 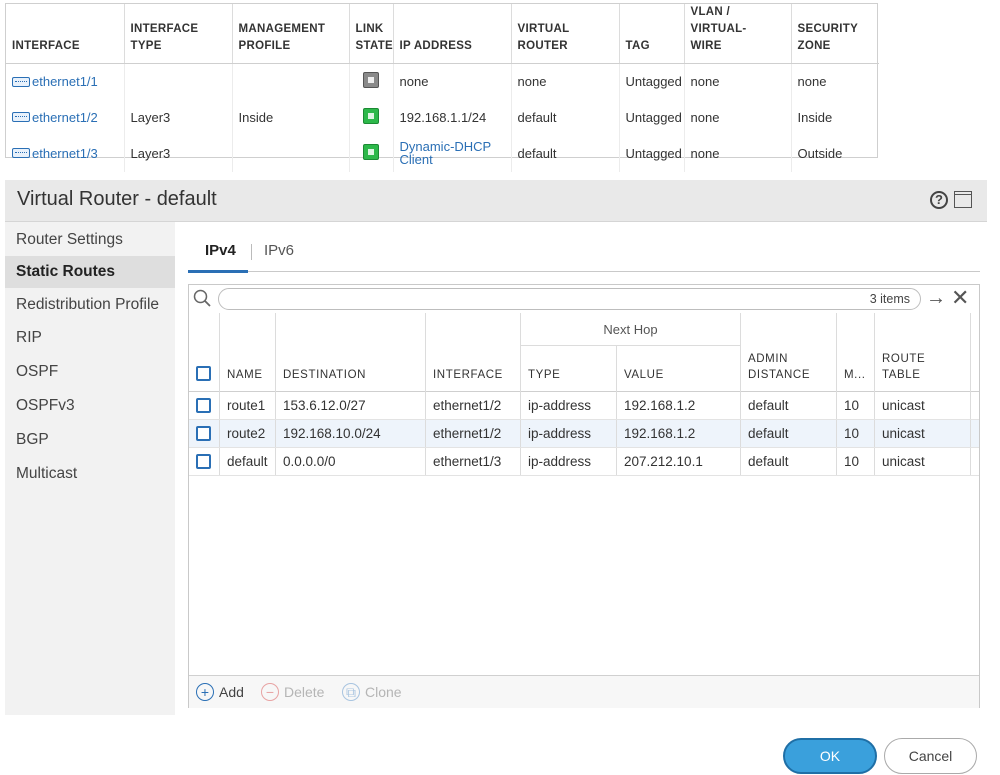 I want to click on grid-footer: + Add − Delete ⧉ Clone, so click(x=584, y=691).